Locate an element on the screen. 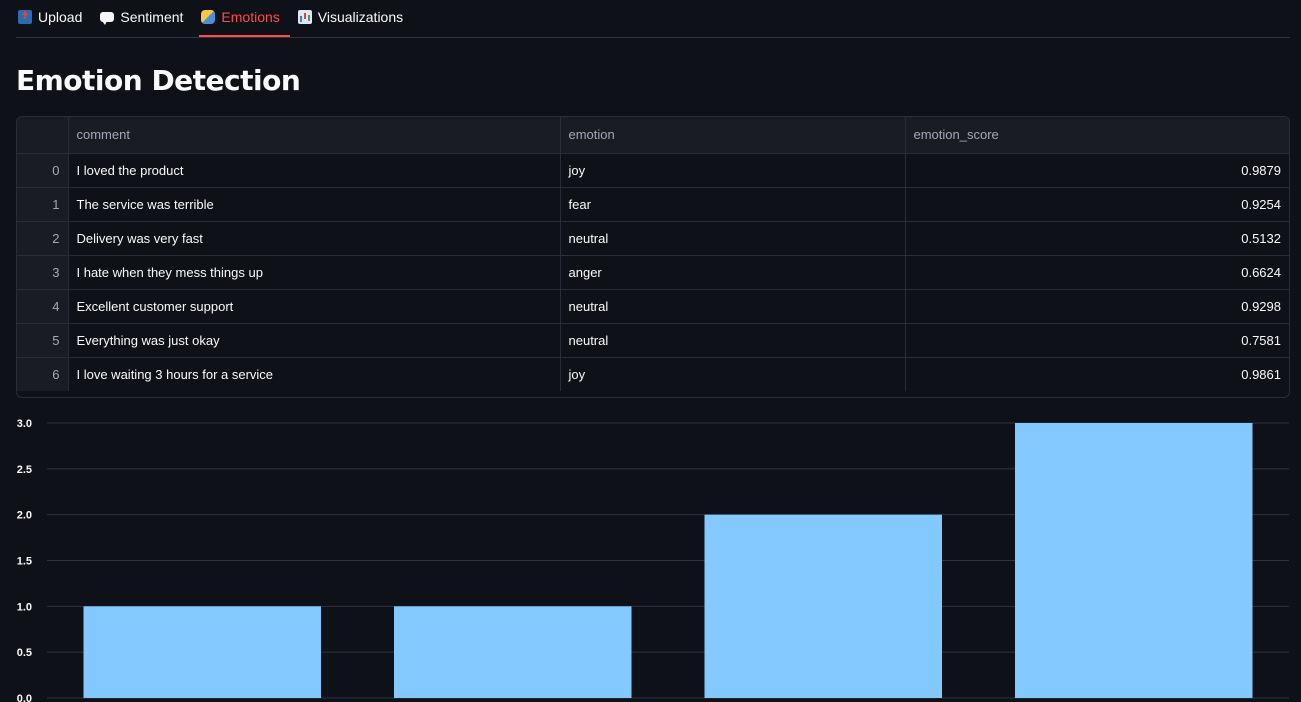  table-header-row: comment emotion emotion_score is located at coordinates (653, 135).